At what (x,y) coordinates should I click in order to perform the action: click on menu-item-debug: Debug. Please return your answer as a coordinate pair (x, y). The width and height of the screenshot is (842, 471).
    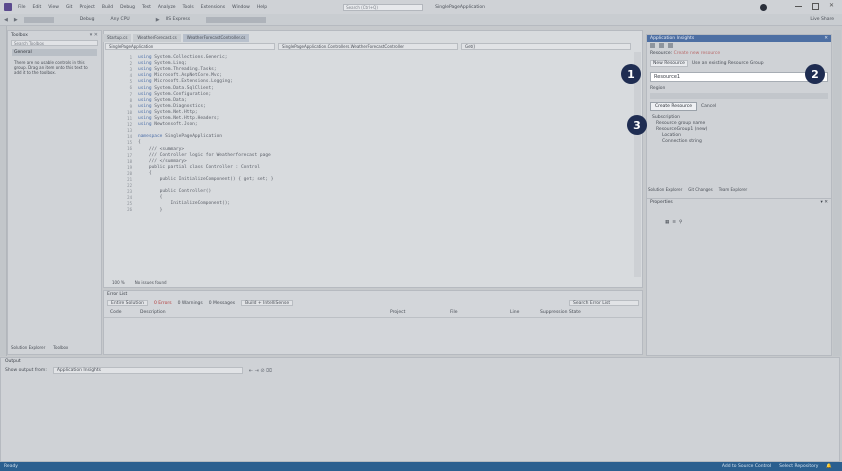
    Looking at the image, I should click on (127, 7).